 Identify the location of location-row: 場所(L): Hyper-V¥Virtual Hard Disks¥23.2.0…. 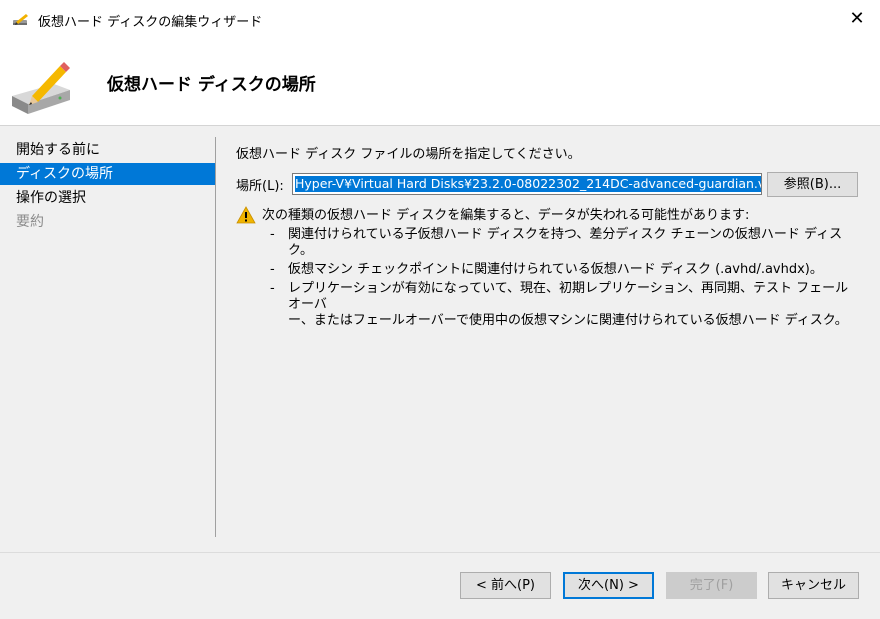
(547, 184).